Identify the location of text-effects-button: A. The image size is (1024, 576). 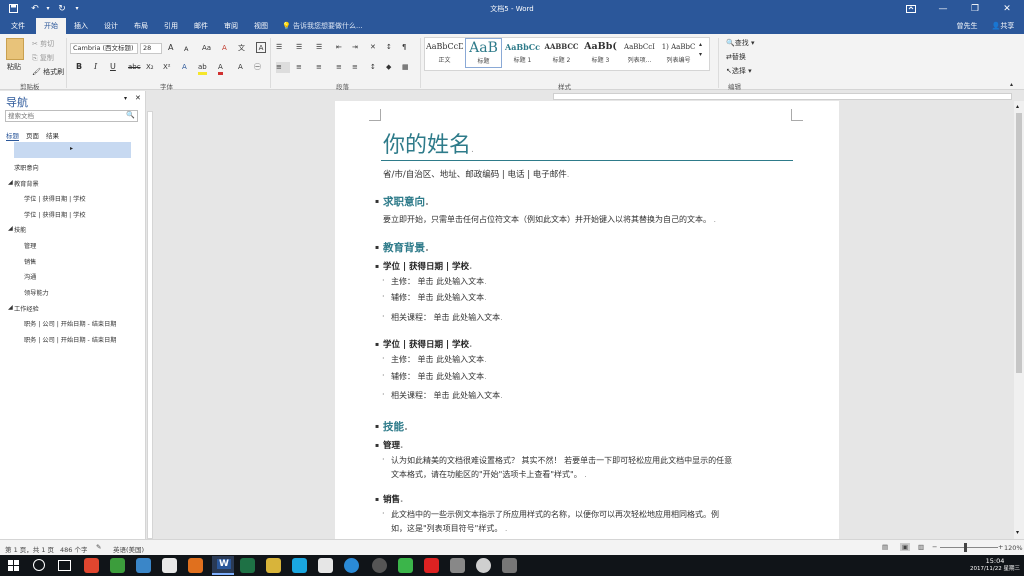
(184, 67).